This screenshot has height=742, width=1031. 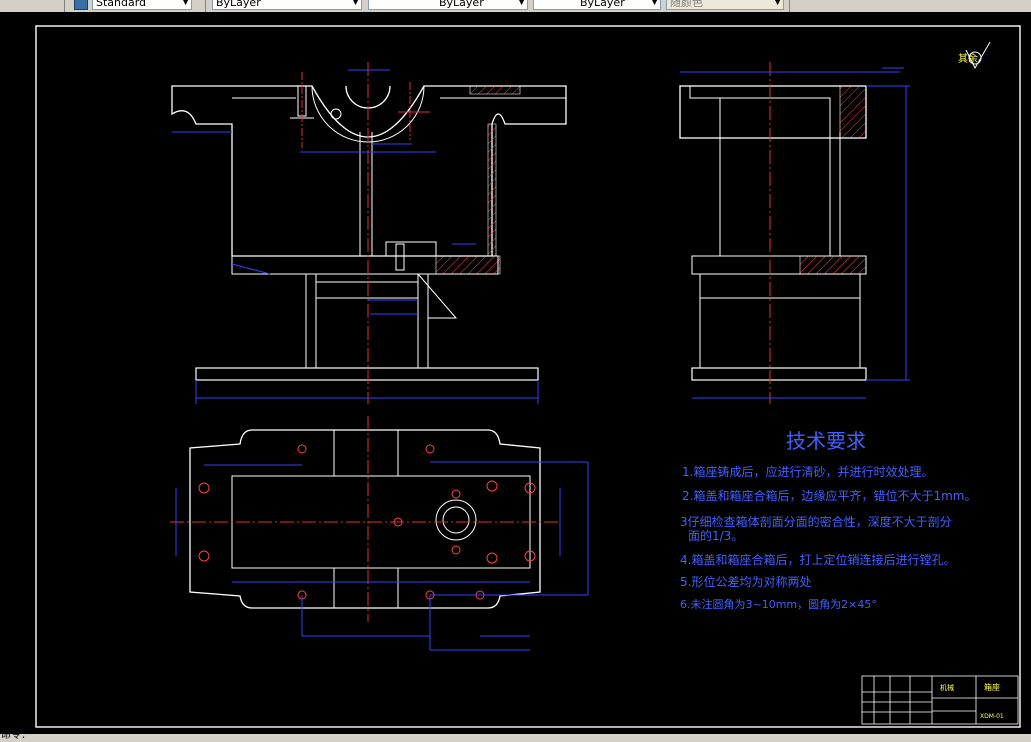 What do you see at coordinates (778, 604) in the screenshot?
I see `tech-line-7: 6.未注圆角为3~10mm，圆角为2×45°` at bounding box center [778, 604].